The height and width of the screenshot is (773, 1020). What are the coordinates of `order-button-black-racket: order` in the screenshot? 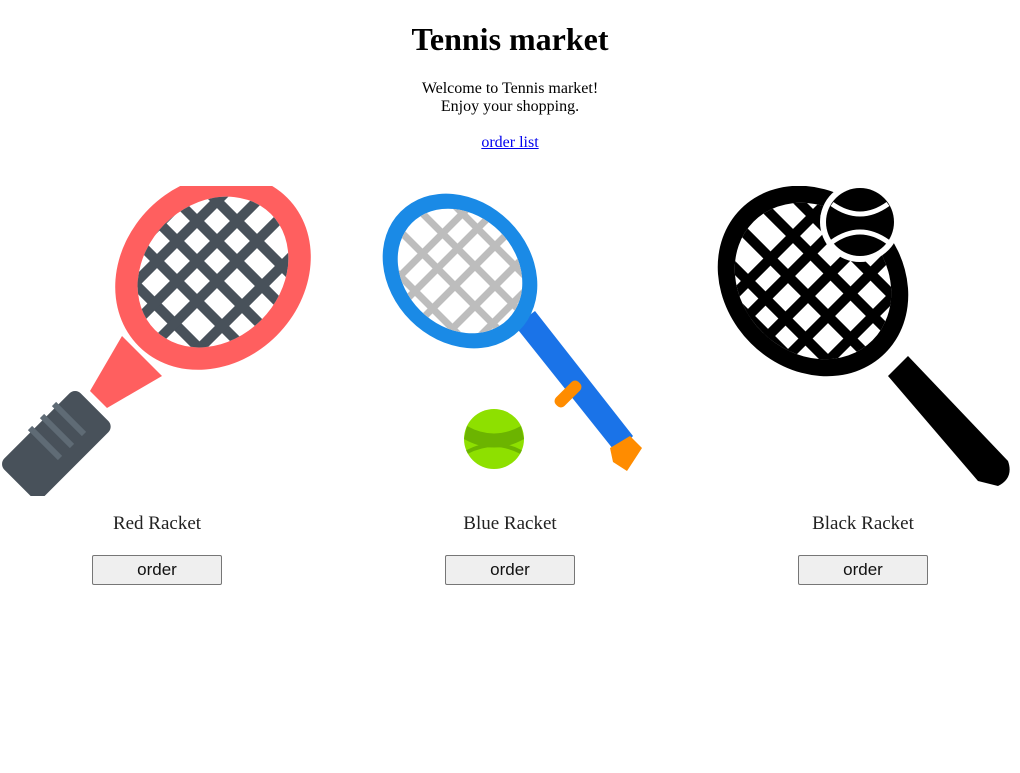 It's located at (863, 570).